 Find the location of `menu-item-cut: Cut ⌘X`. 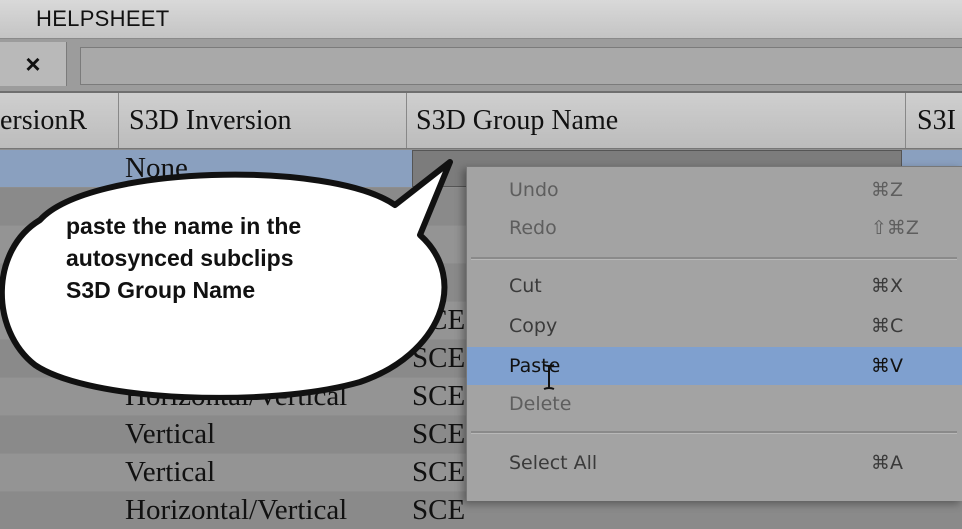

menu-item-cut: Cut ⌘X is located at coordinates (714, 286).